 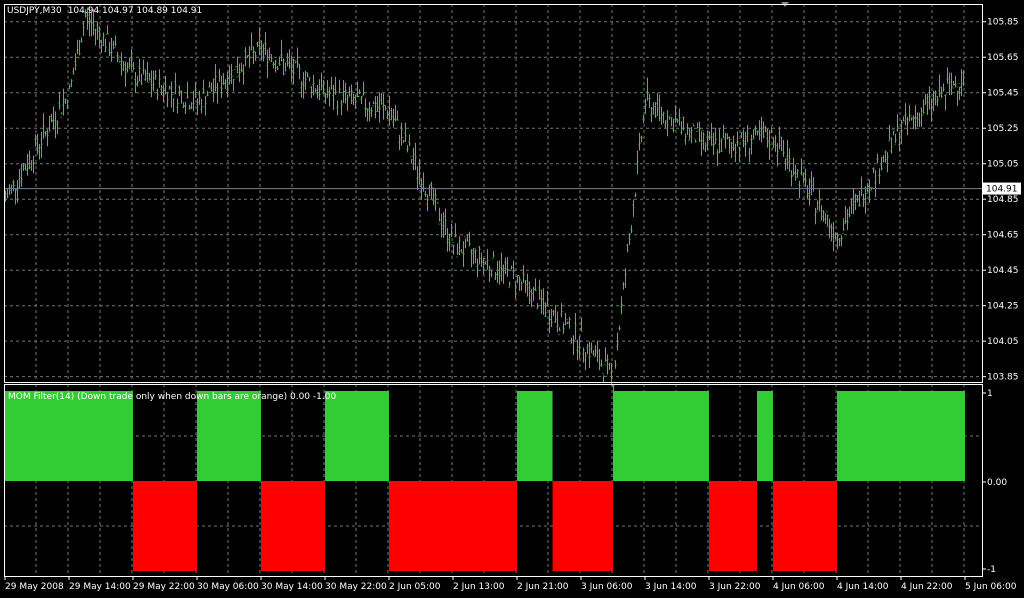 I want to click on price-axis-label: 105.25, so click(x=1003, y=129).